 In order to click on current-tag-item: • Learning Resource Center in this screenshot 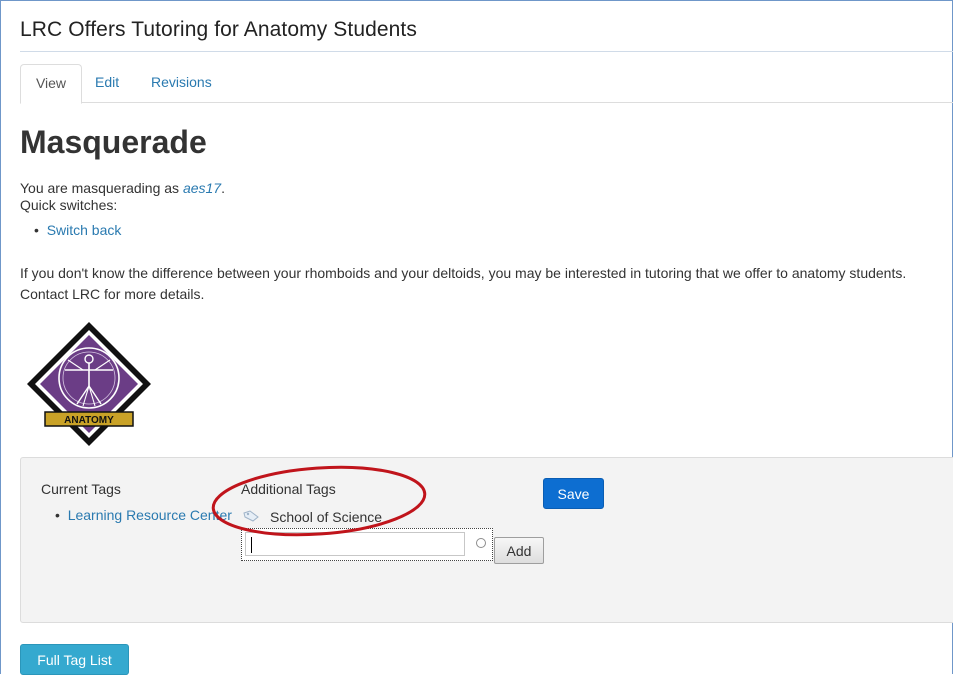, I will do `click(143, 515)`.